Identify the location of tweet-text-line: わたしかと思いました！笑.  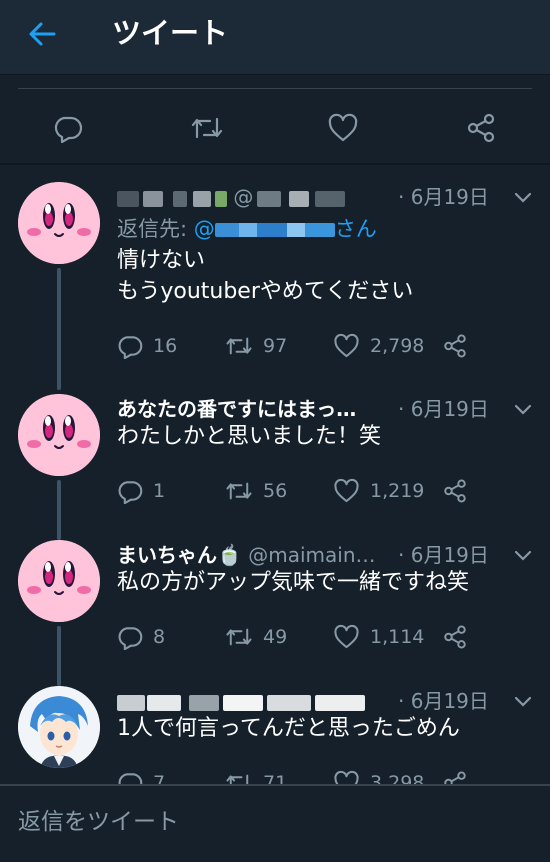
(249, 436).